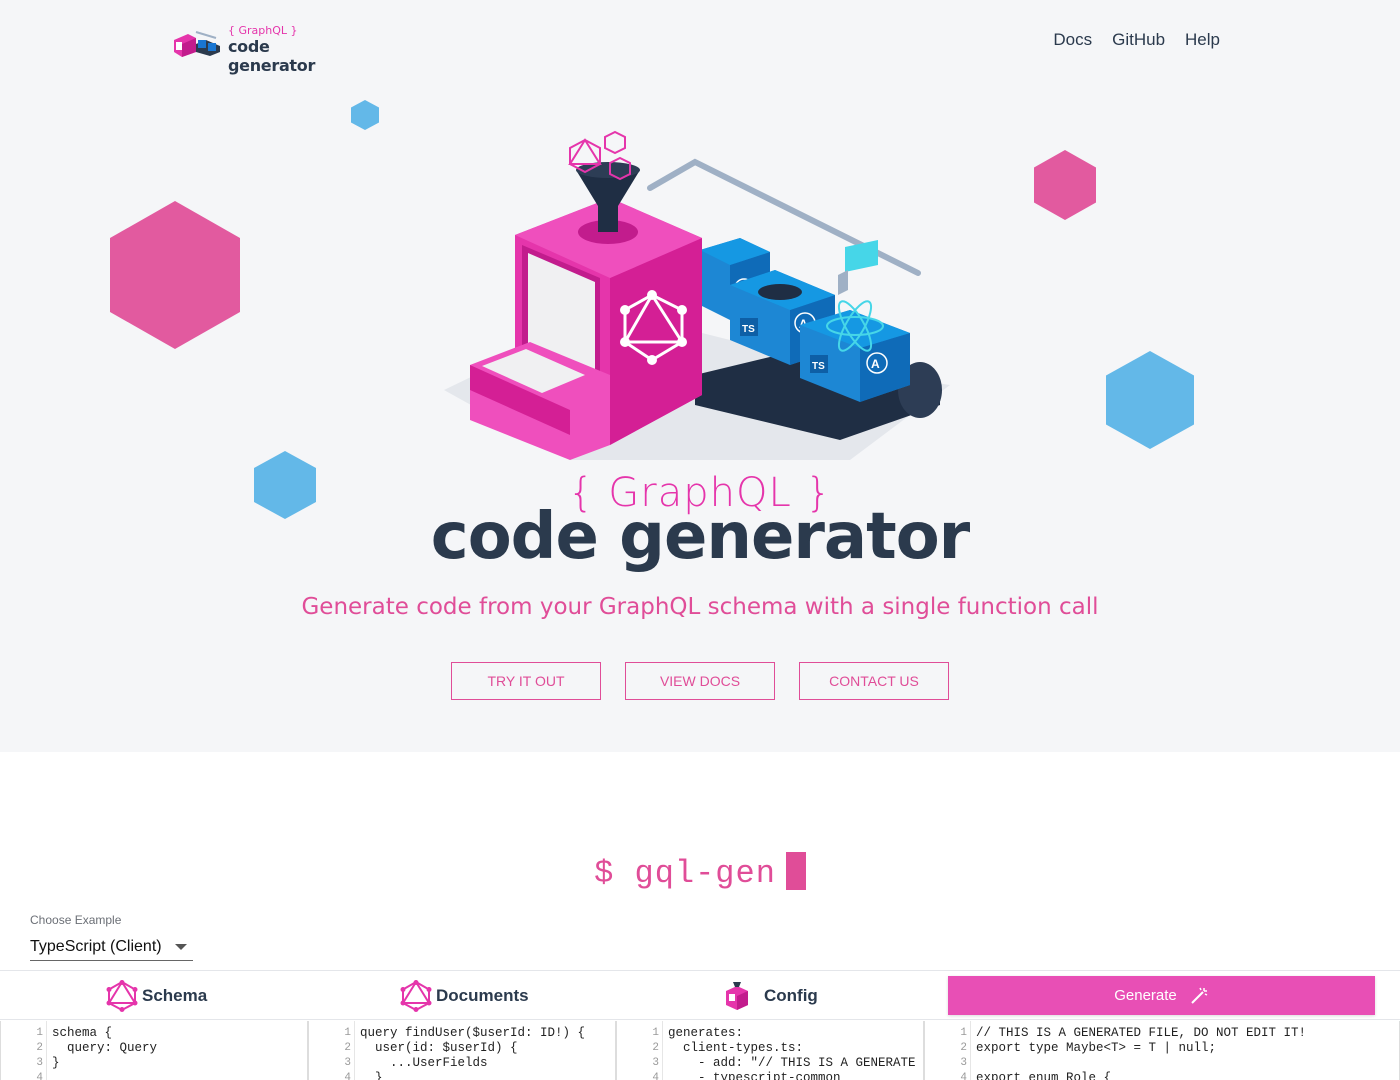 Image resolution: width=1400 pixels, height=1080 pixels. I want to click on terminal-prompt-text: $ gql-gen, so click(685, 873).